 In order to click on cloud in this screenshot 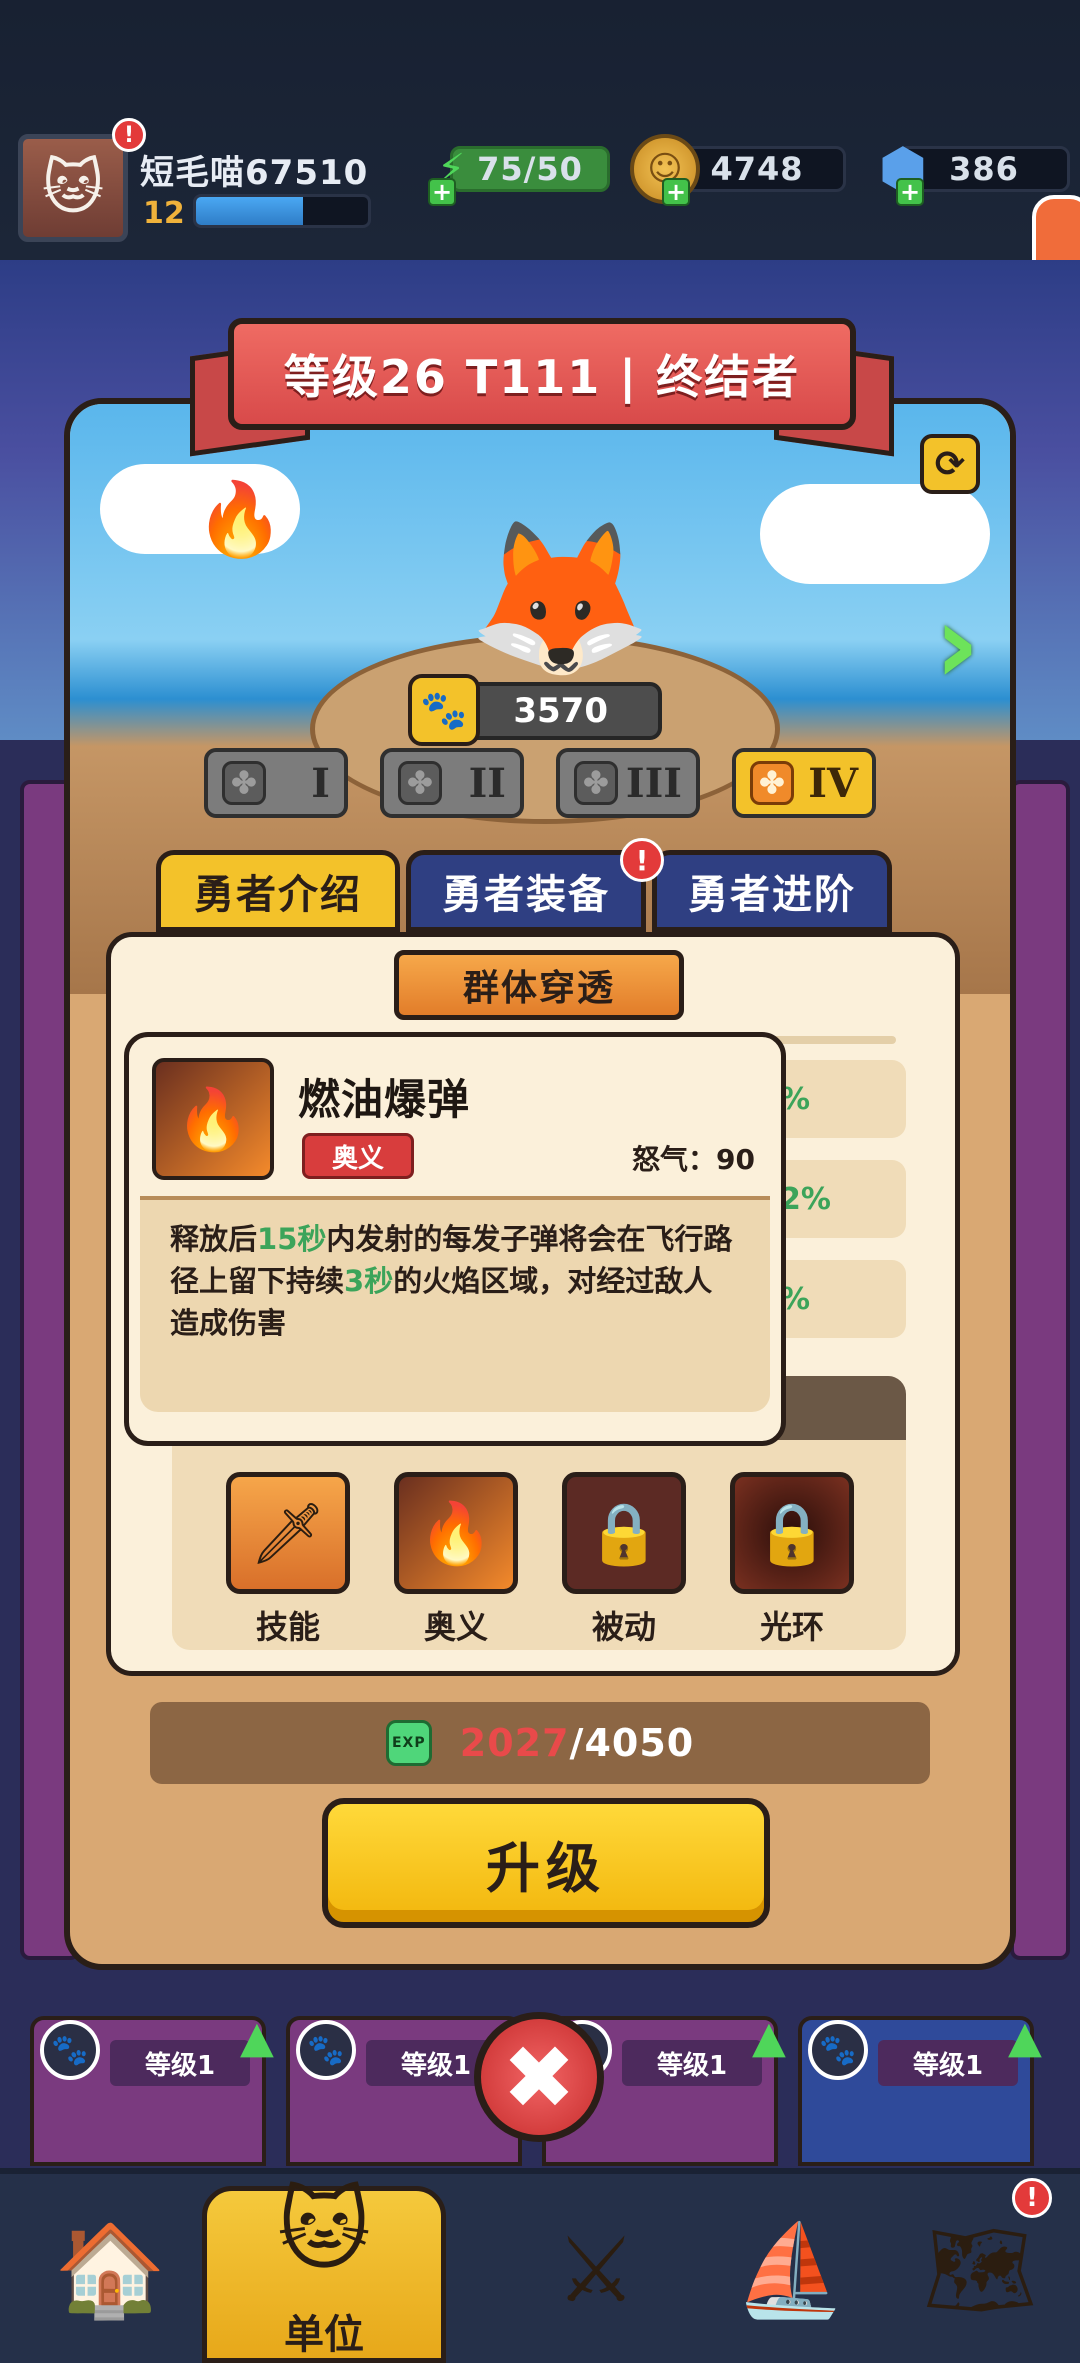, I will do `click(875, 534)`.